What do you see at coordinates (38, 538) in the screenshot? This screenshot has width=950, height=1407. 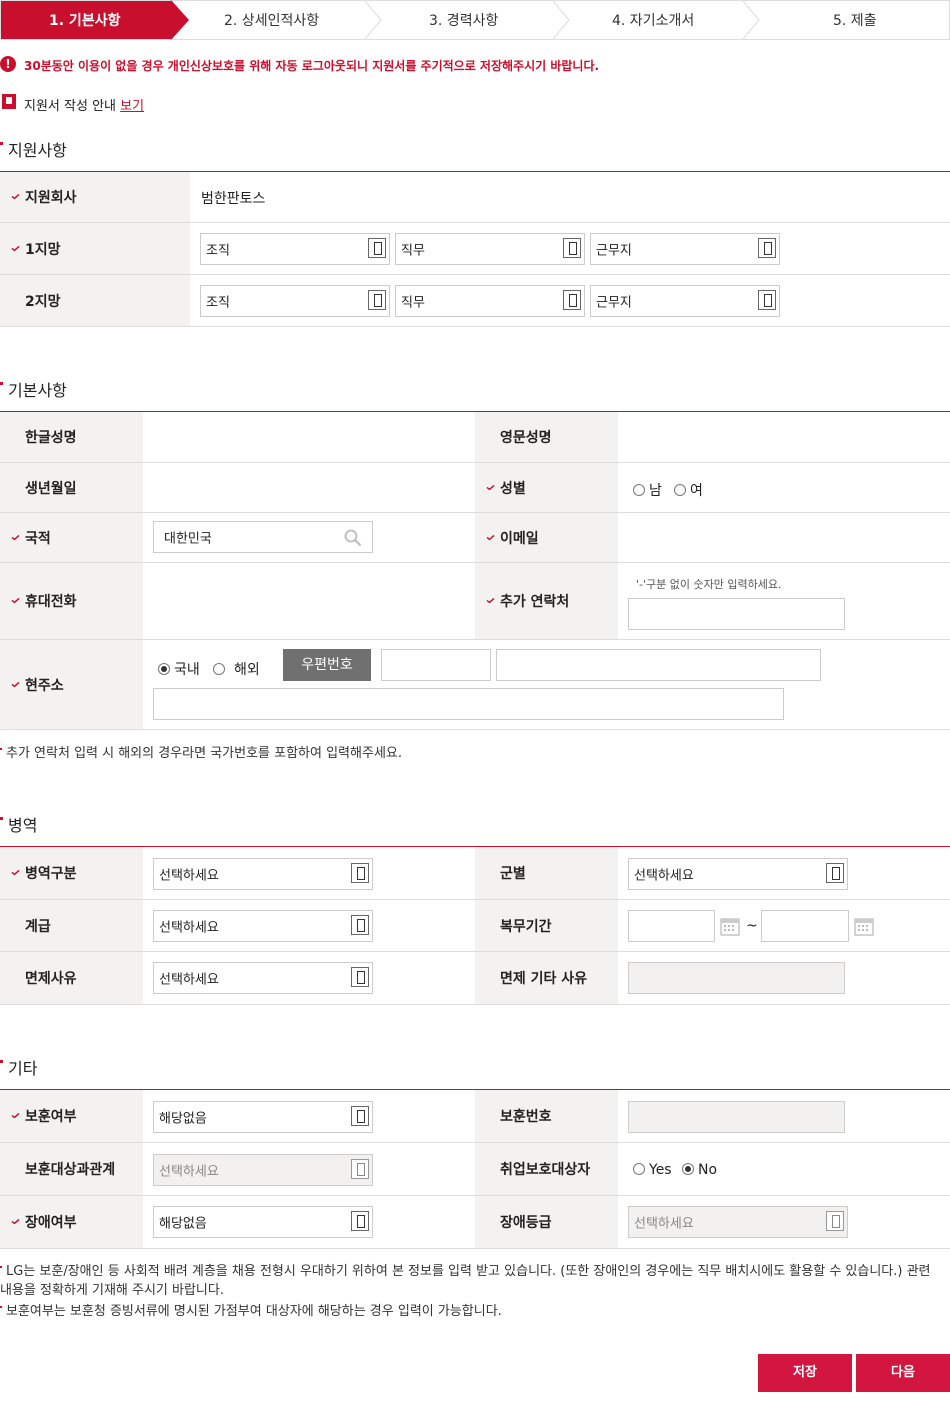 I see `nationality-label: 국적` at bounding box center [38, 538].